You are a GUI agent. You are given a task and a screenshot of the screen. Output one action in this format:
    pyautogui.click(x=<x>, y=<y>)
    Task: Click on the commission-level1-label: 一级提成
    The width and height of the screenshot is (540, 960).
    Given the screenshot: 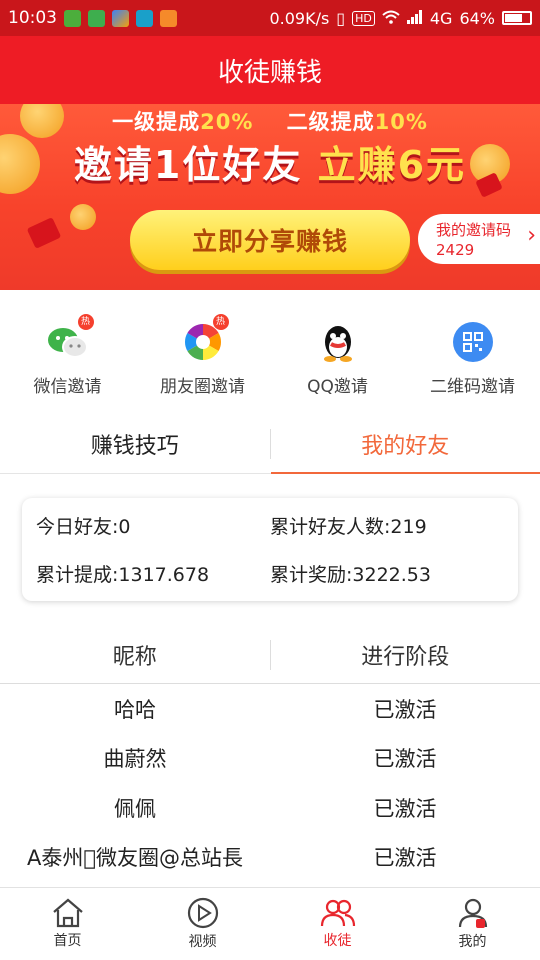 What is the action you would take?
    pyautogui.click(x=156, y=122)
    